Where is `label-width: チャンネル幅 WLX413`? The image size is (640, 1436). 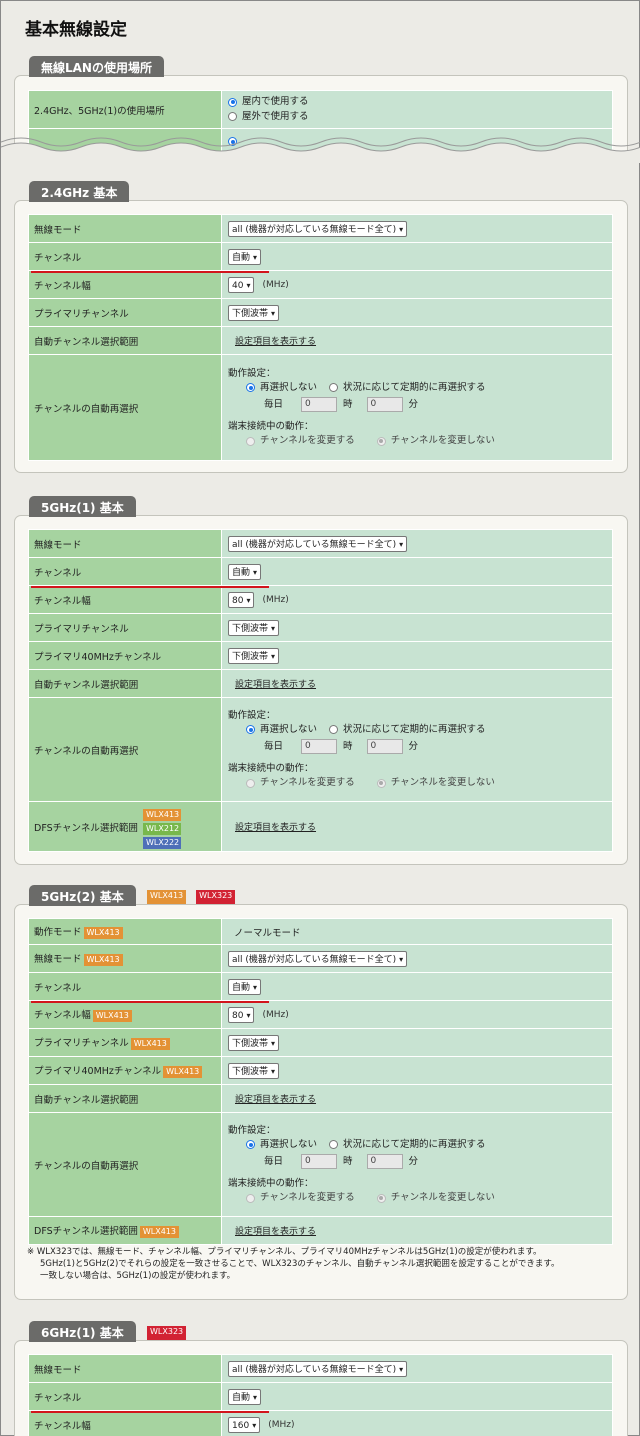
label-width: チャンネル幅 WLX413 is located at coordinates (125, 1014).